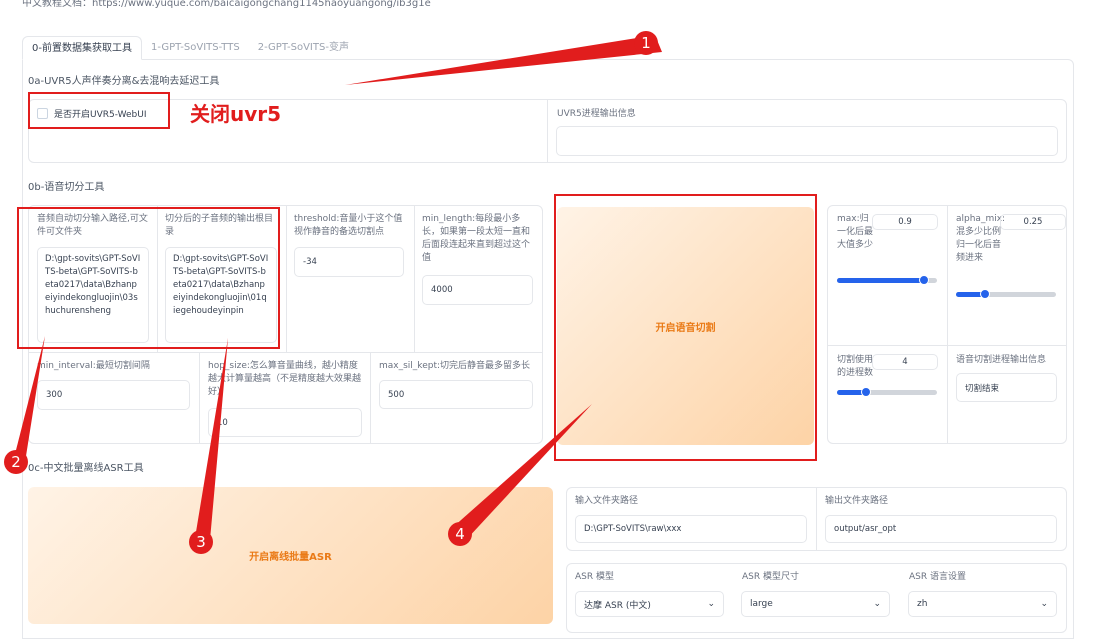 Image resolution: width=1108 pixels, height=639 pixels. I want to click on asr-model-value: 达摩 ASR (中文), so click(617, 605).